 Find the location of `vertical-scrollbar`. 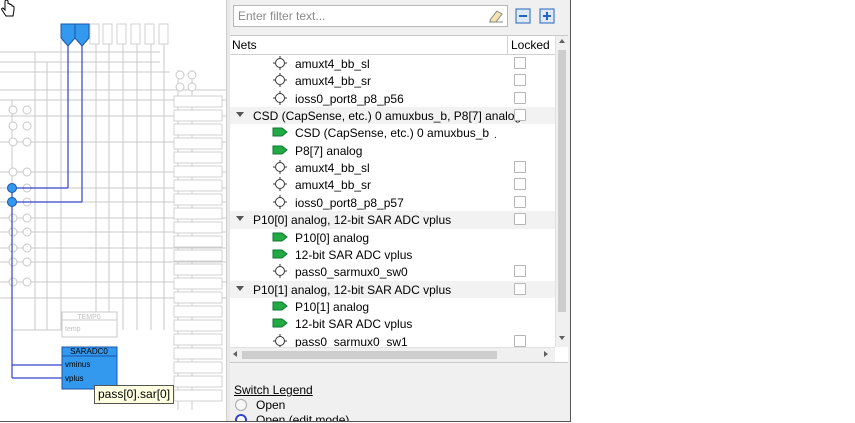

vertical-scrollbar is located at coordinates (561, 191).